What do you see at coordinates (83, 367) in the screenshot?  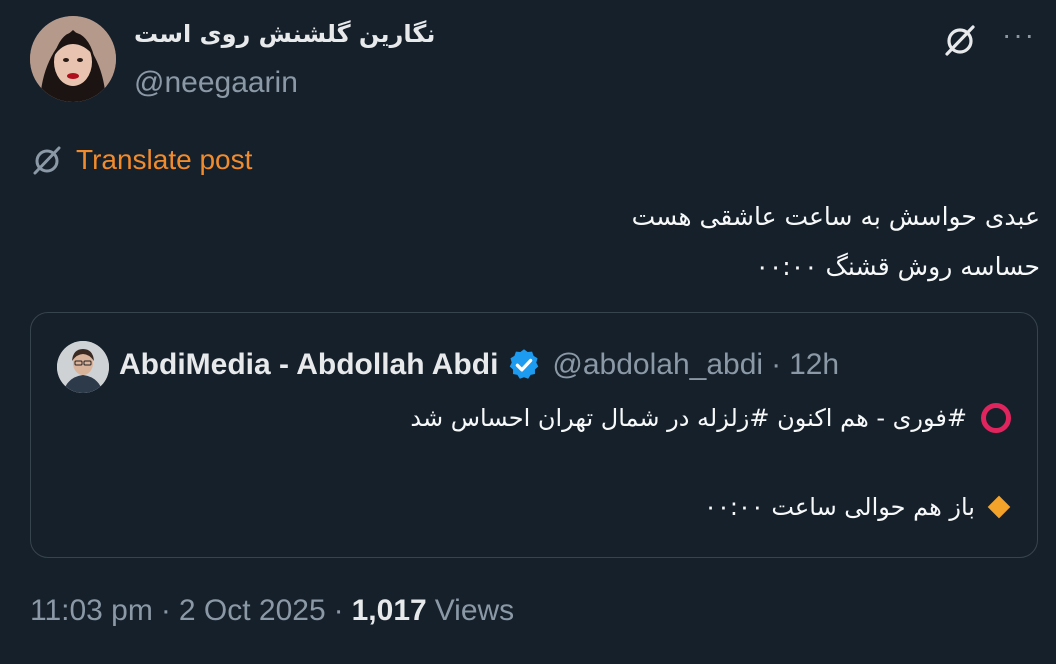 I see `quoted-author-avatar` at bounding box center [83, 367].